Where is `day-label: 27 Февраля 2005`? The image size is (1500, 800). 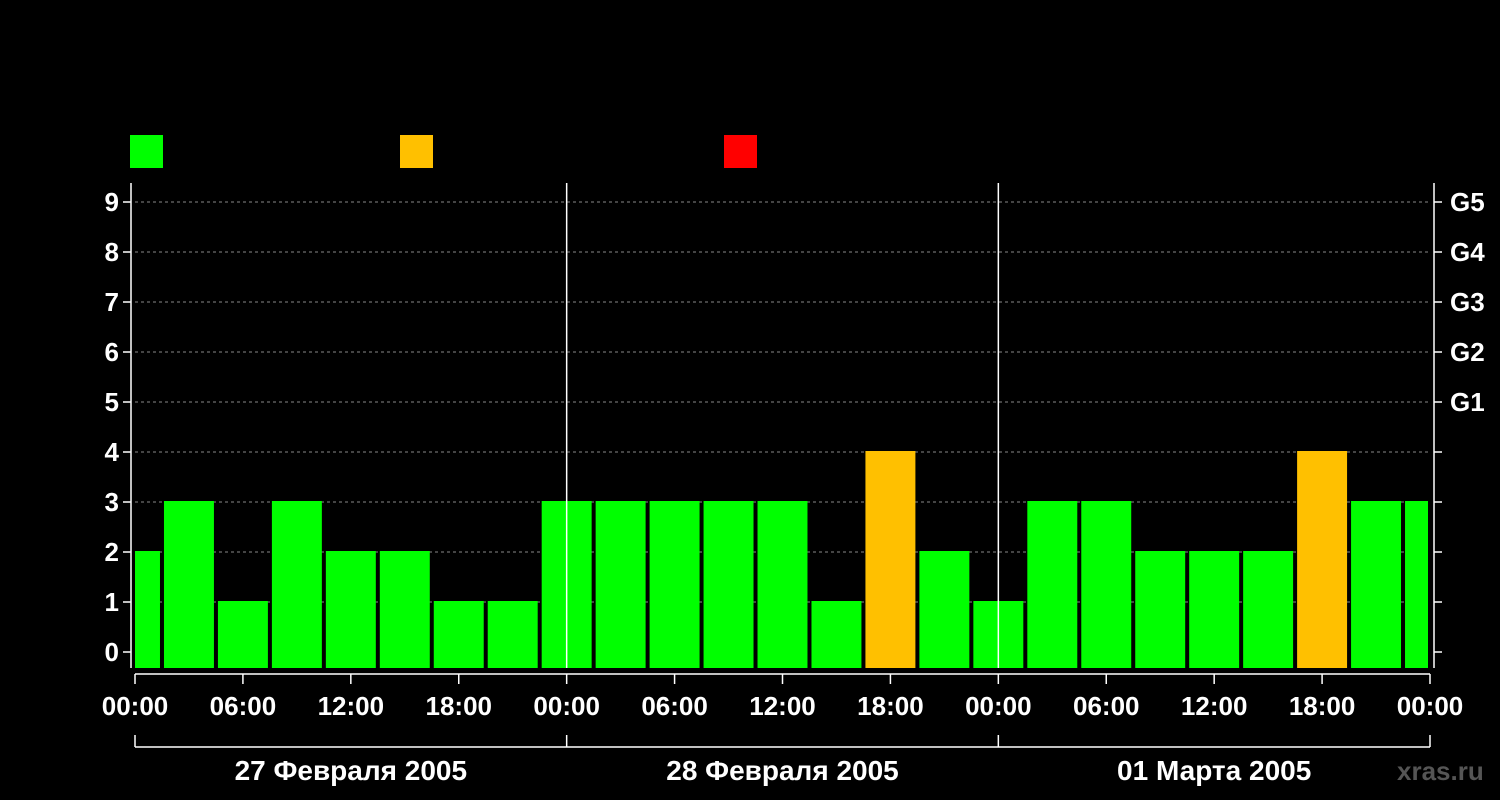 day-label: 27 Февраля 2005 is located at coordinates (351, 770).